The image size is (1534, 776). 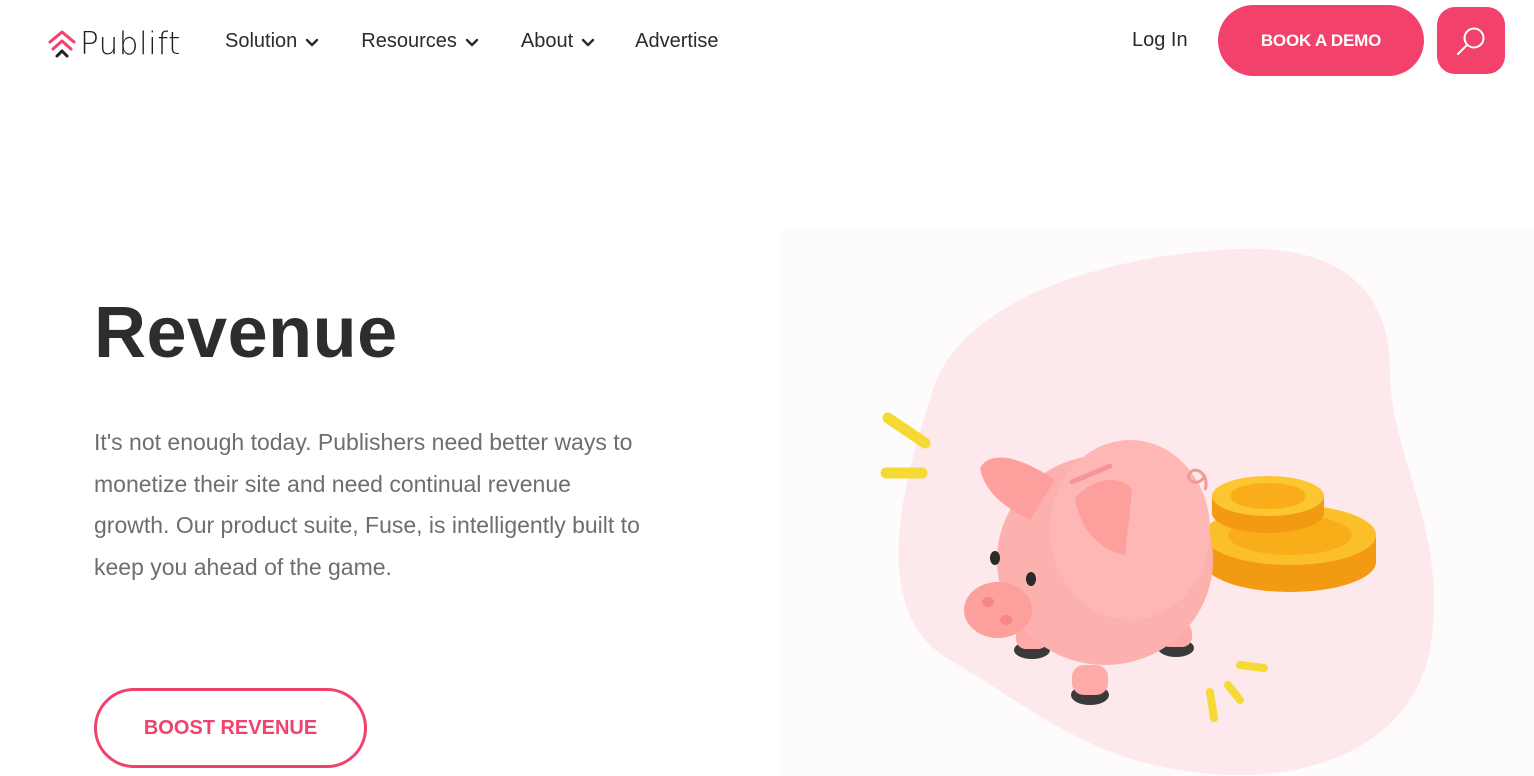 What do you see at coordinates (1160, 40) in the screenshot?
I see `login-link: Log In` at bounding box center [1160, 40].